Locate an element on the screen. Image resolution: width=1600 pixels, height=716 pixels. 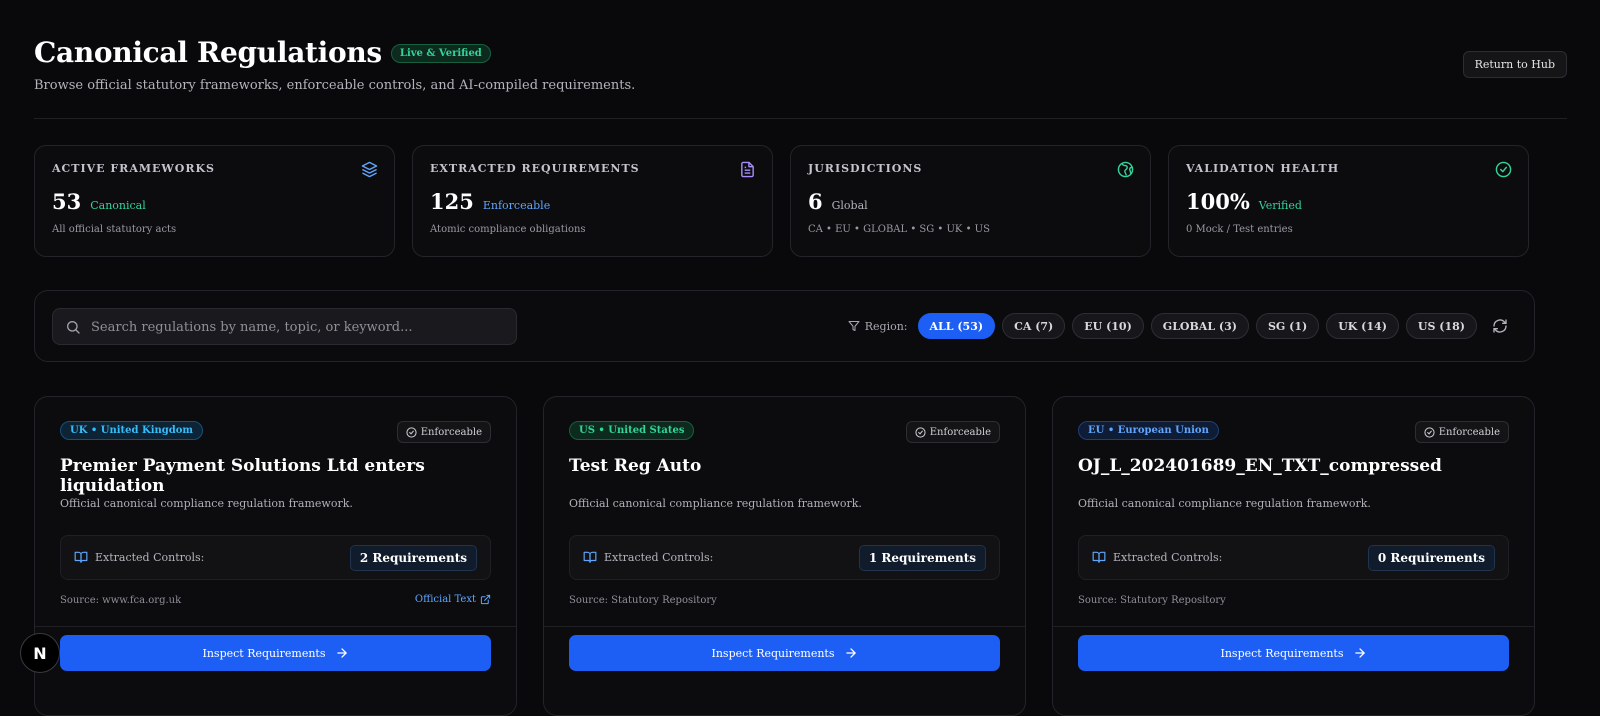
extracted-controls: Extracted Controls: 1 Requirements is located at coordinates (784, 557).